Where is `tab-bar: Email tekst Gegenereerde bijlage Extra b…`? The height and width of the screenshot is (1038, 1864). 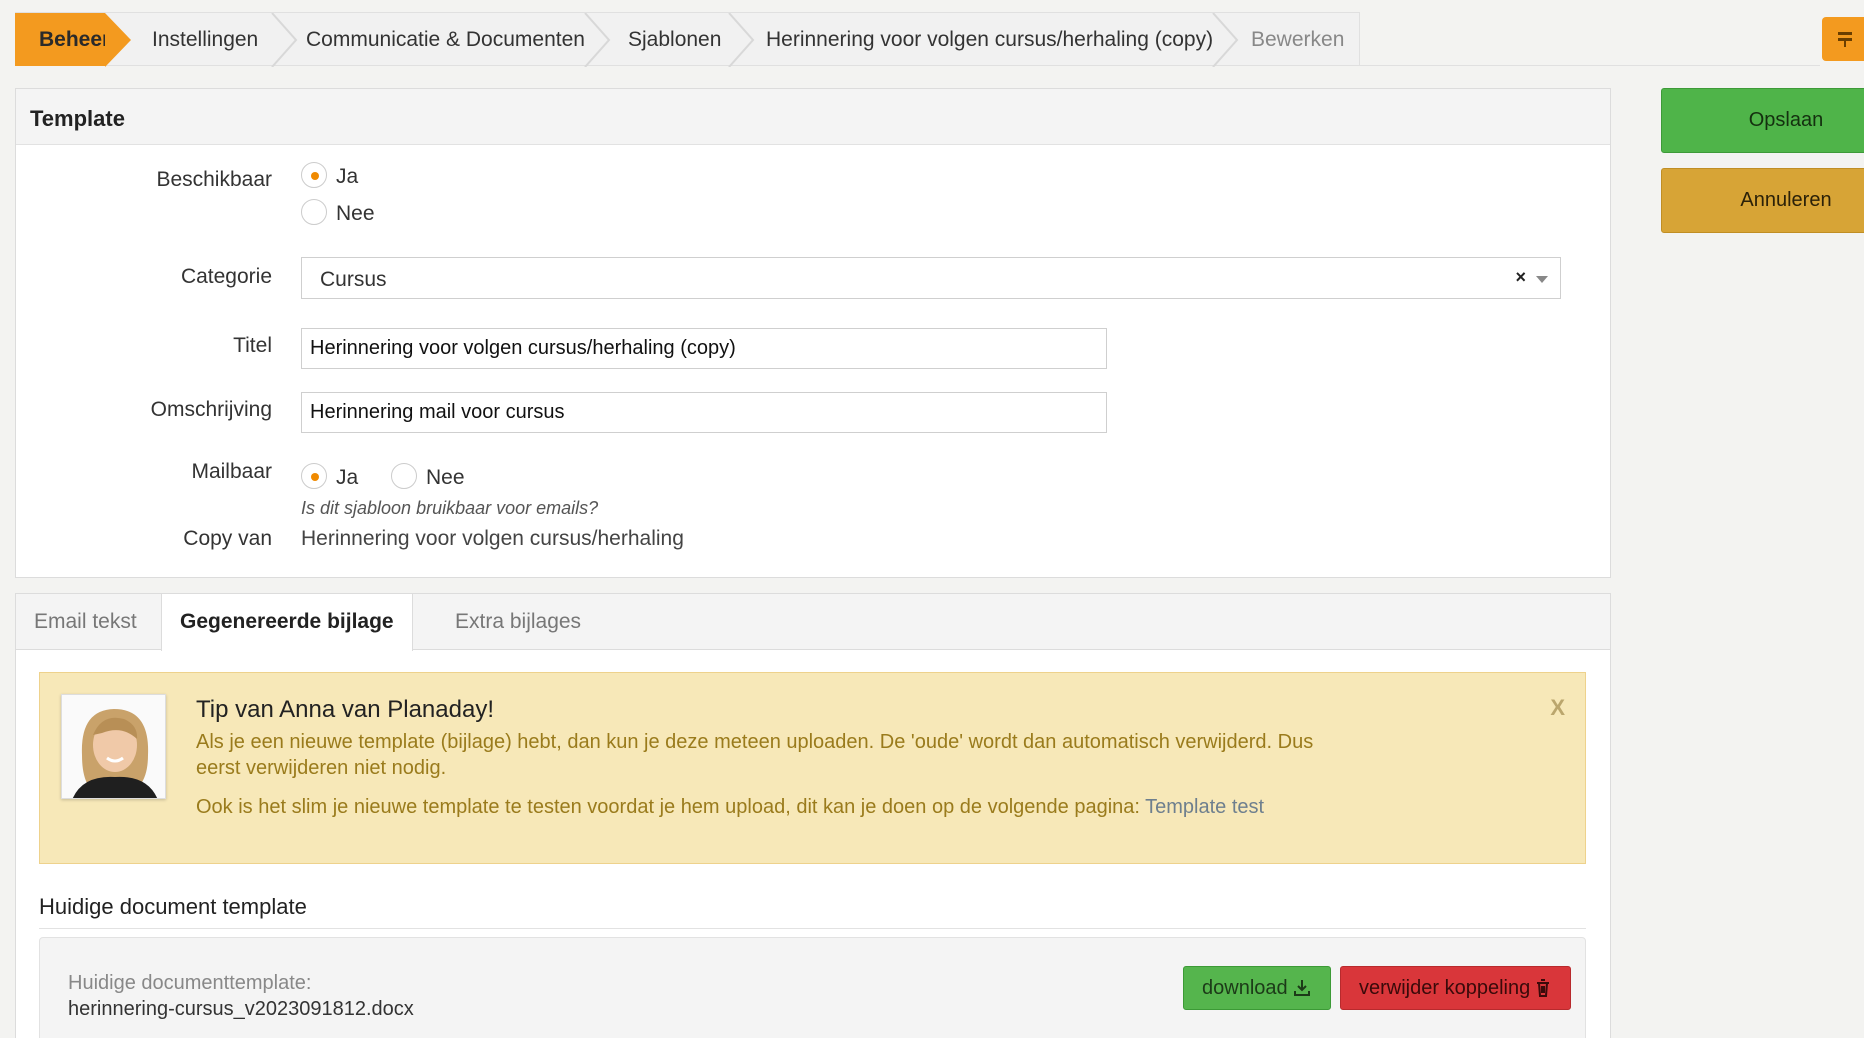
tab-bar: Email tekst Gegenereerde bijlage Extra b… is located at coordinates (813, 622).